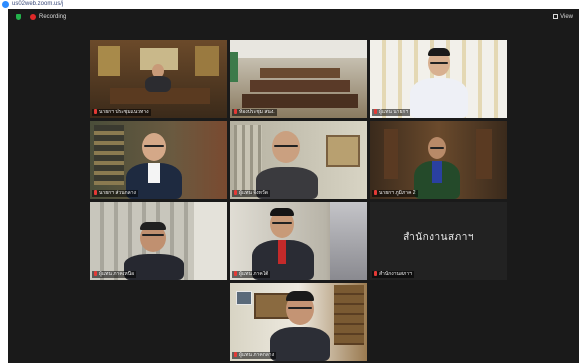 Image resolution: width=579 pixels, height=363 pixels. Describe the element at coordinates (158, 160) in the screenshot. I see `video-tile-4: นายกฯ ส่วนกลาง` at that location.